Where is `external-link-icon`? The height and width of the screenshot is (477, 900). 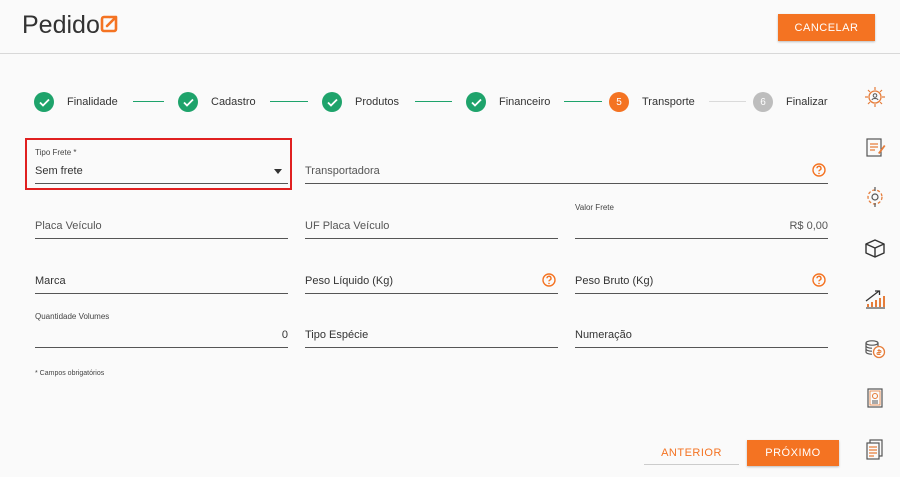 external-link-icon is located at coordinates (109, 24).